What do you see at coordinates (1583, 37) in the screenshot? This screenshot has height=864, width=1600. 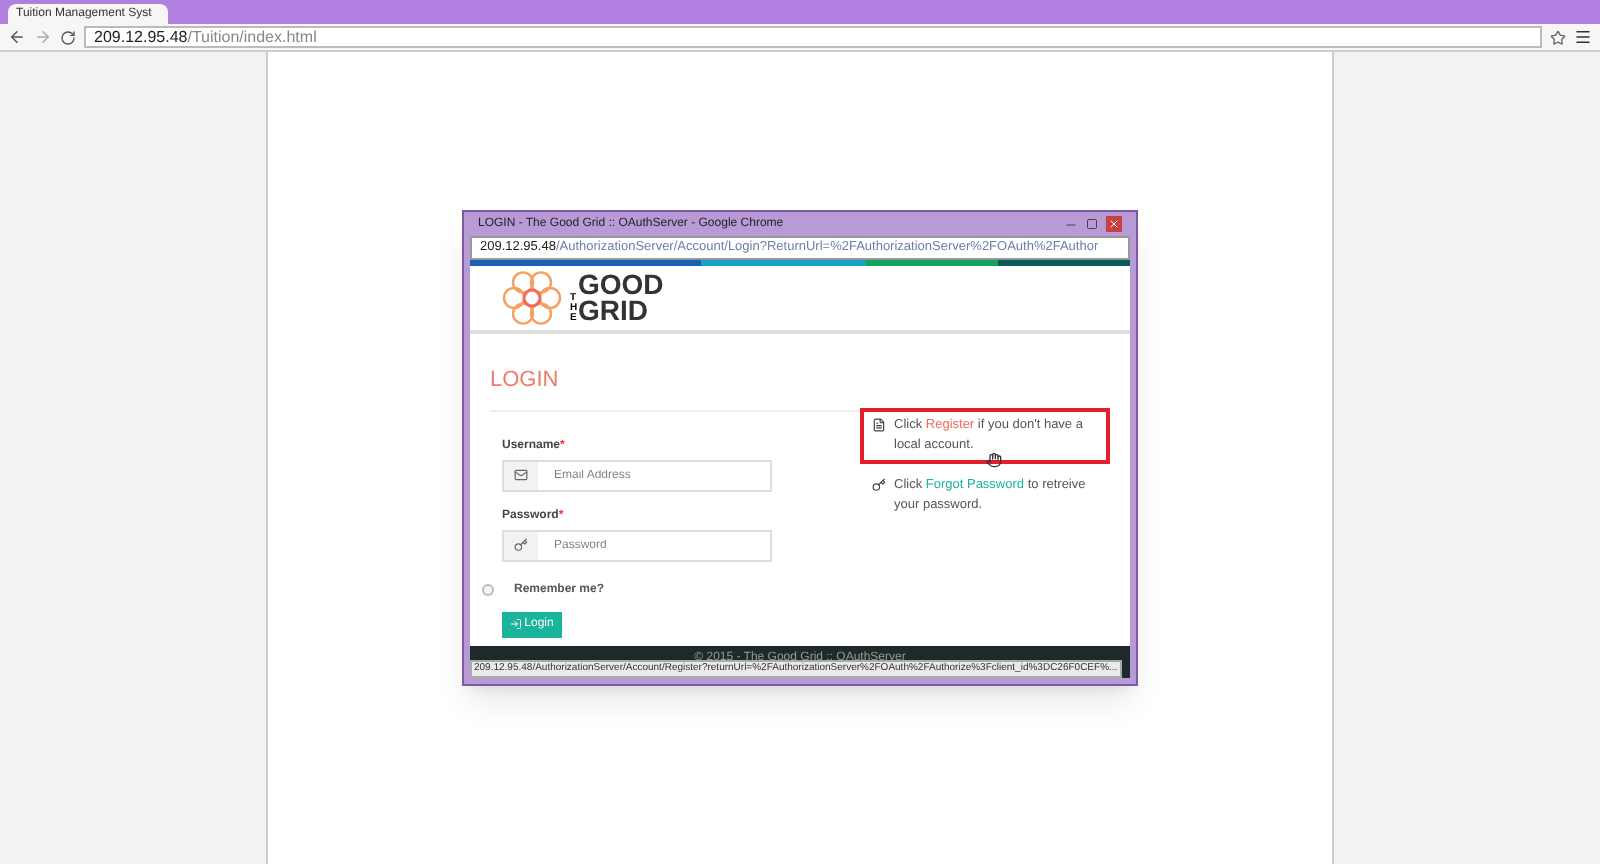 I see `menu-icon` at bounding box center [1583, 37].